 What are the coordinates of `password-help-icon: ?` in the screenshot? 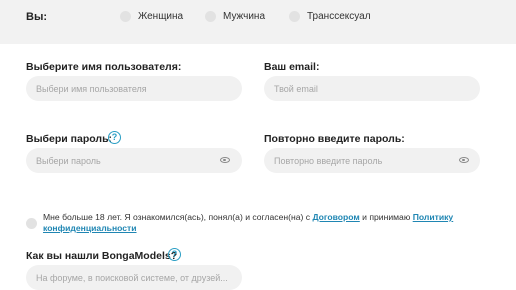 It's located at (114, 137).